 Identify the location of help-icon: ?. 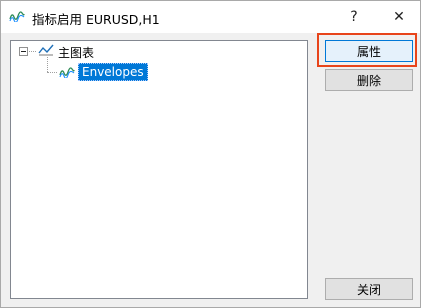
(354, 16).